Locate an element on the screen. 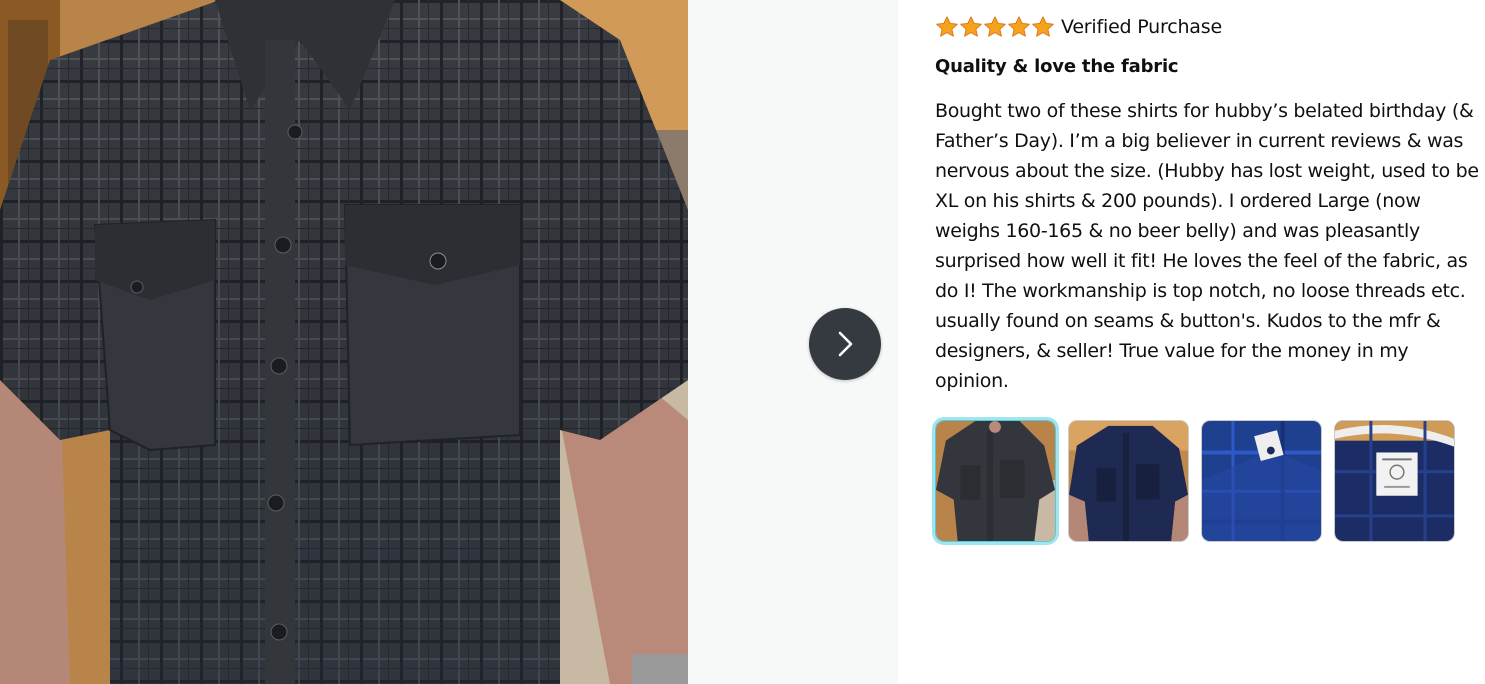 The image size is (1485, 684). verified-purchase-badge: Verified Purchase is located at coordinates (1141, 27).